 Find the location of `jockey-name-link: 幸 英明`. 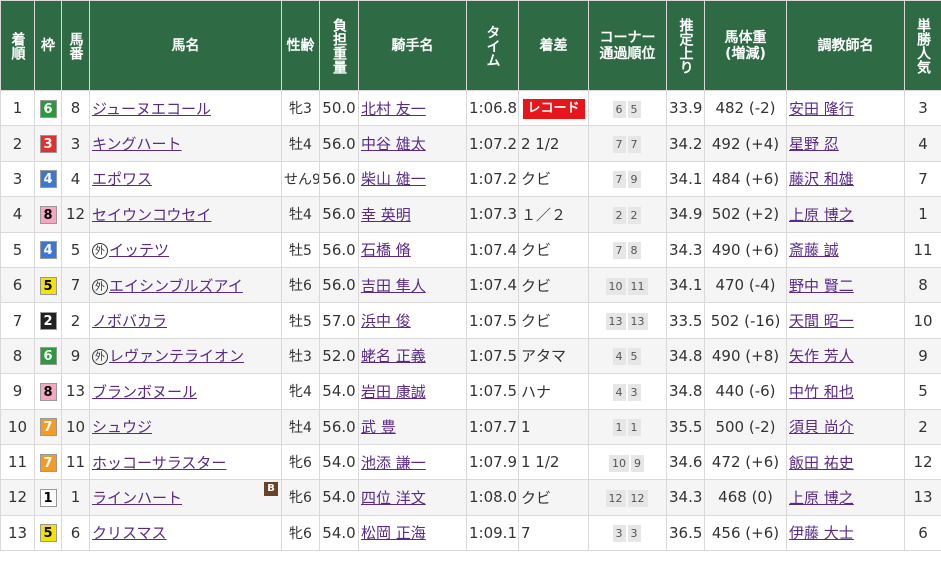

jockey-name-link: 幸 英明 is located at coordinates (386, 215).